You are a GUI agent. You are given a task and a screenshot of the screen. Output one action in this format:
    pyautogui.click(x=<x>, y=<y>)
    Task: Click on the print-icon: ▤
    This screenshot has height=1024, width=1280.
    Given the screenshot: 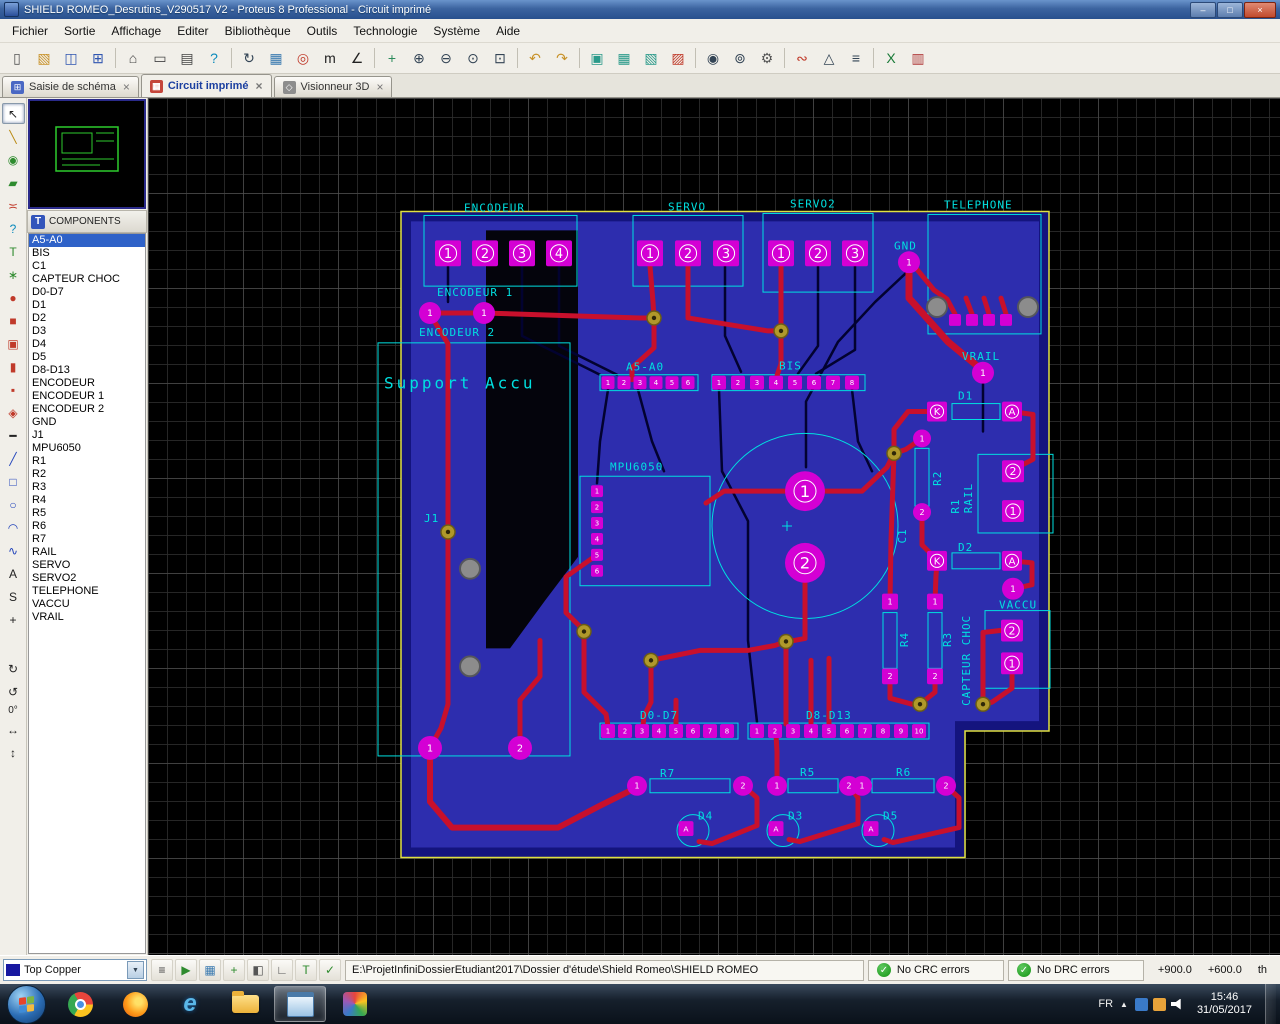 What is the action you would take?
    pyautogui.click(x=187, y=58)
    